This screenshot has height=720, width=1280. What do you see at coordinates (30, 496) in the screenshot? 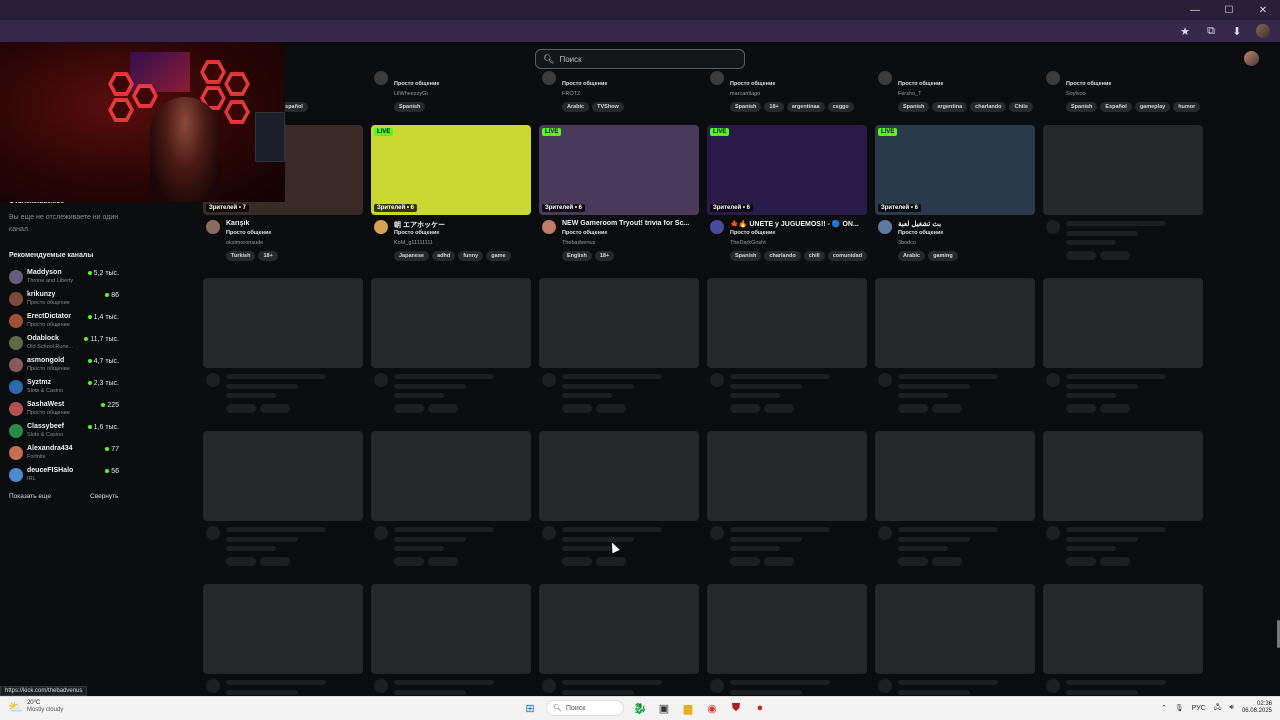
I see `show-more-button: Показать еще` at bounding box center [30, 496].